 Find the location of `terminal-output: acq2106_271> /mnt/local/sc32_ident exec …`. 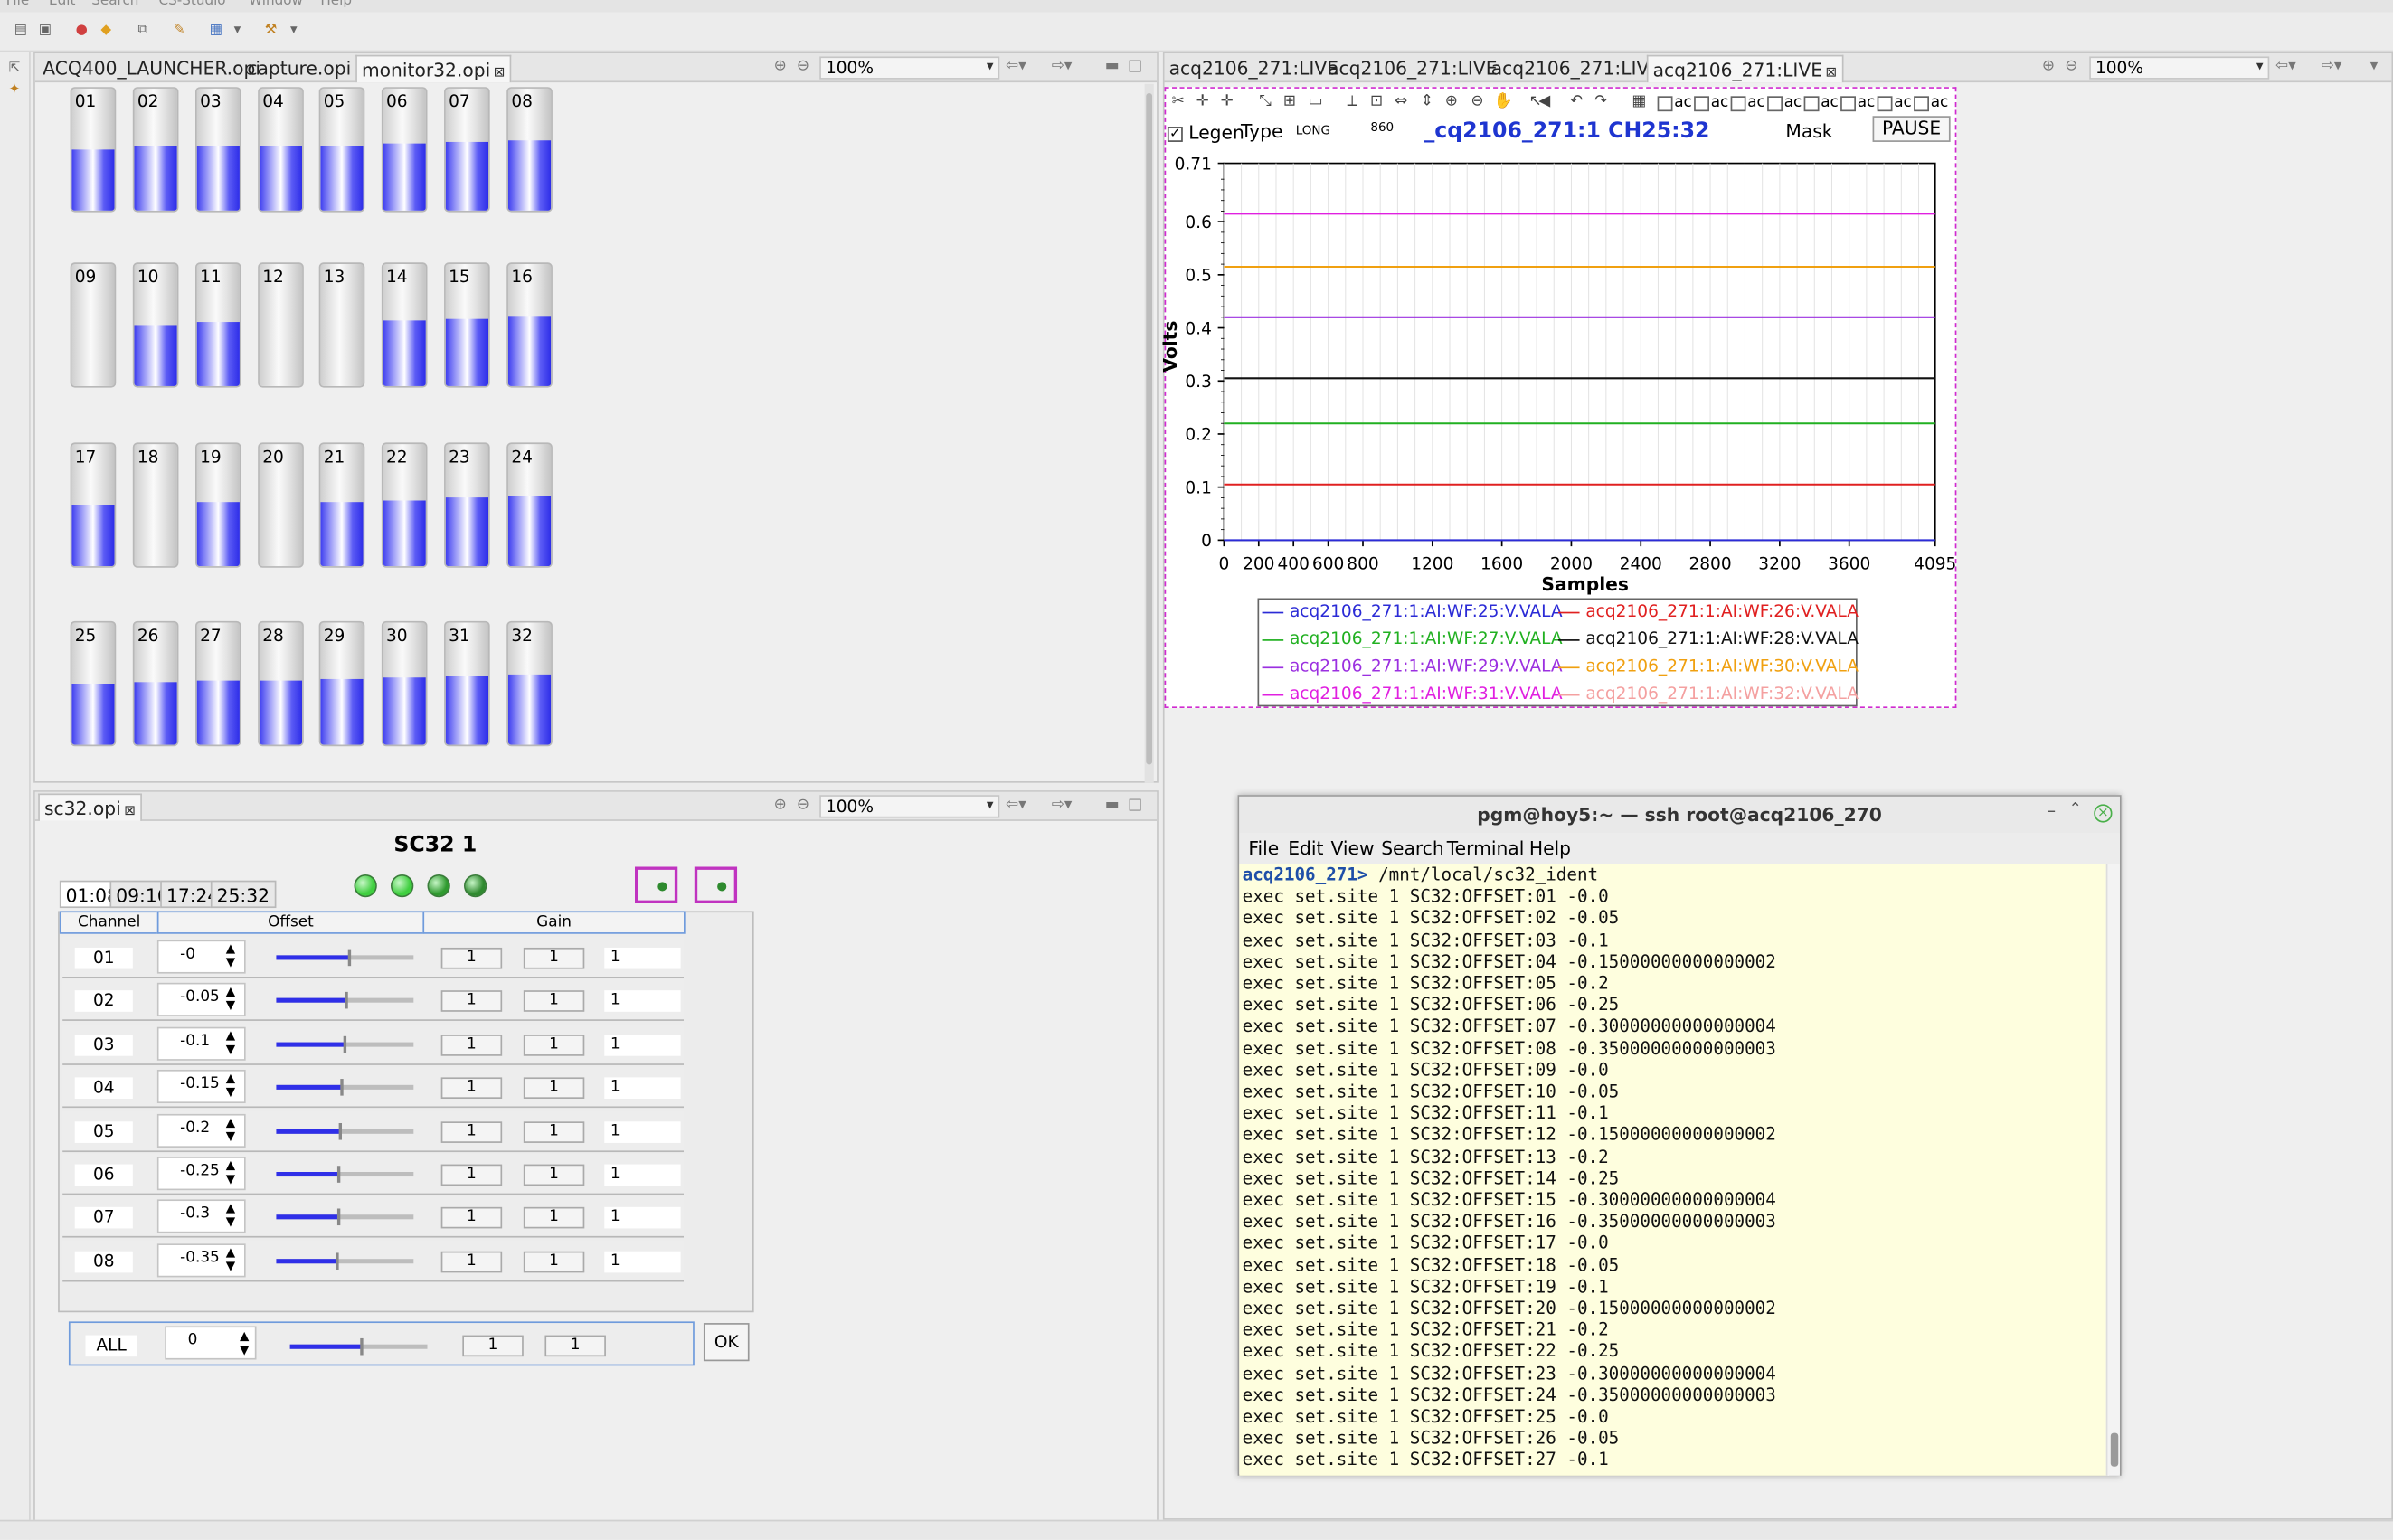

terminal-output: acq2106_271> /mnt/local/sc32_ident exec … is located at coordinates (1674, 1170).